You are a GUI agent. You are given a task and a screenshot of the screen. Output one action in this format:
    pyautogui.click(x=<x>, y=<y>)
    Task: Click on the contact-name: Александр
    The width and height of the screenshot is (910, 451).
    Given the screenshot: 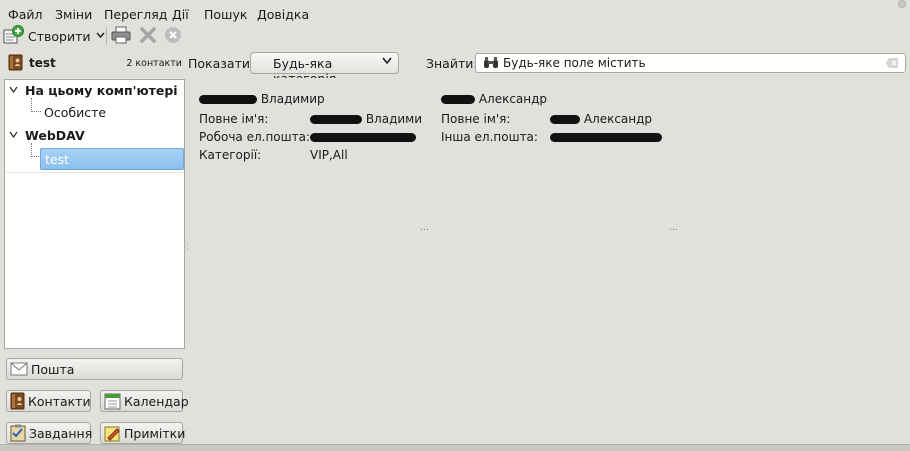 What is the action you would take?
    pyautogui.click(x=494, y=99)
    